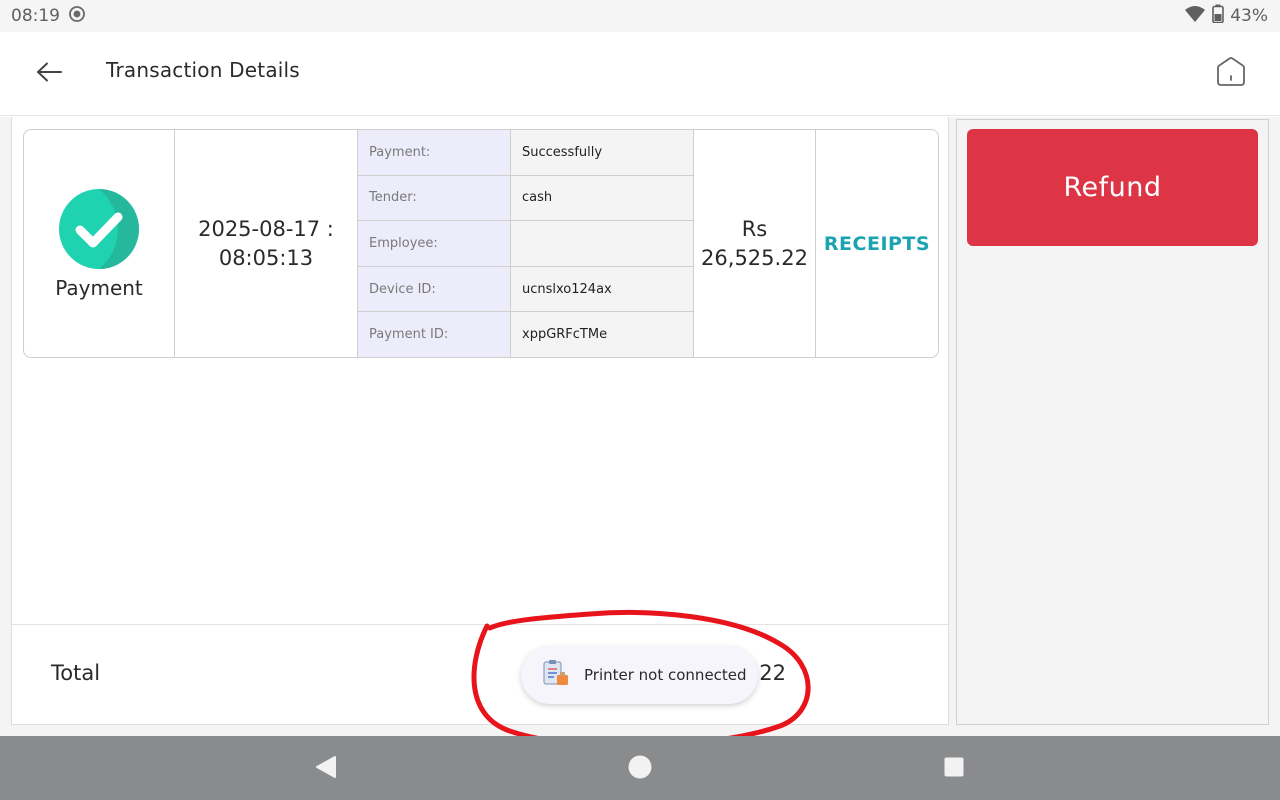 This screenshot has height=800, width=1280. Describe the element at coordinates (266, 228) in the screenshot. I see `transaction-date: 2025-08-17 :` at that location.